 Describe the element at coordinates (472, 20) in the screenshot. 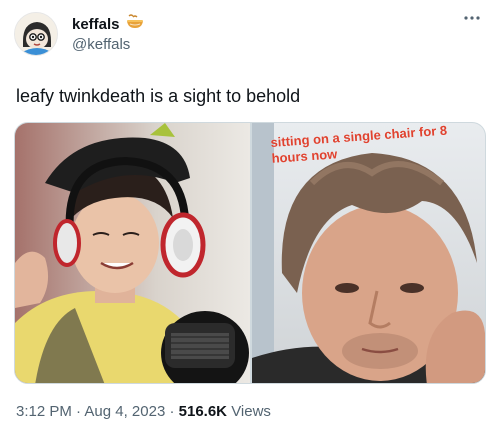

I see `more-options-icon` at that location.